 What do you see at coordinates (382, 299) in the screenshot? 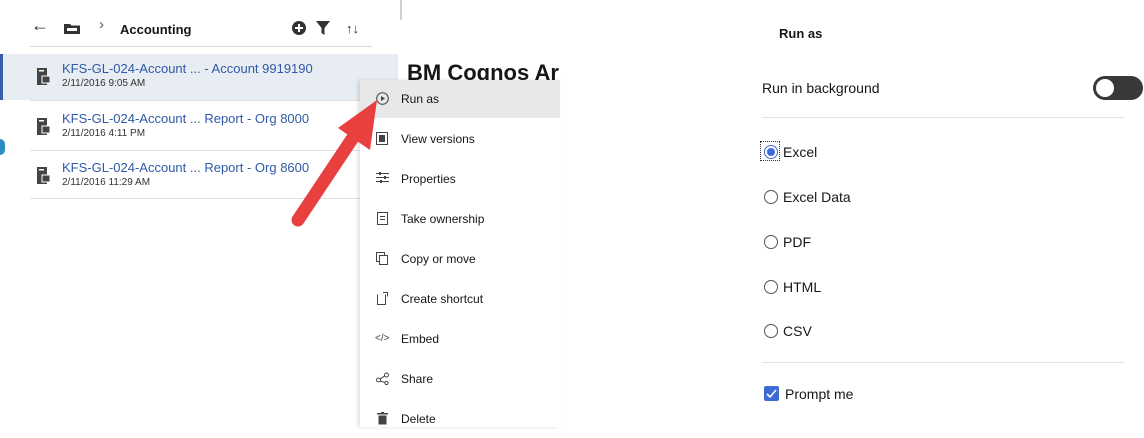
I see `shortcut-icon` at bounding box center [382, 299].